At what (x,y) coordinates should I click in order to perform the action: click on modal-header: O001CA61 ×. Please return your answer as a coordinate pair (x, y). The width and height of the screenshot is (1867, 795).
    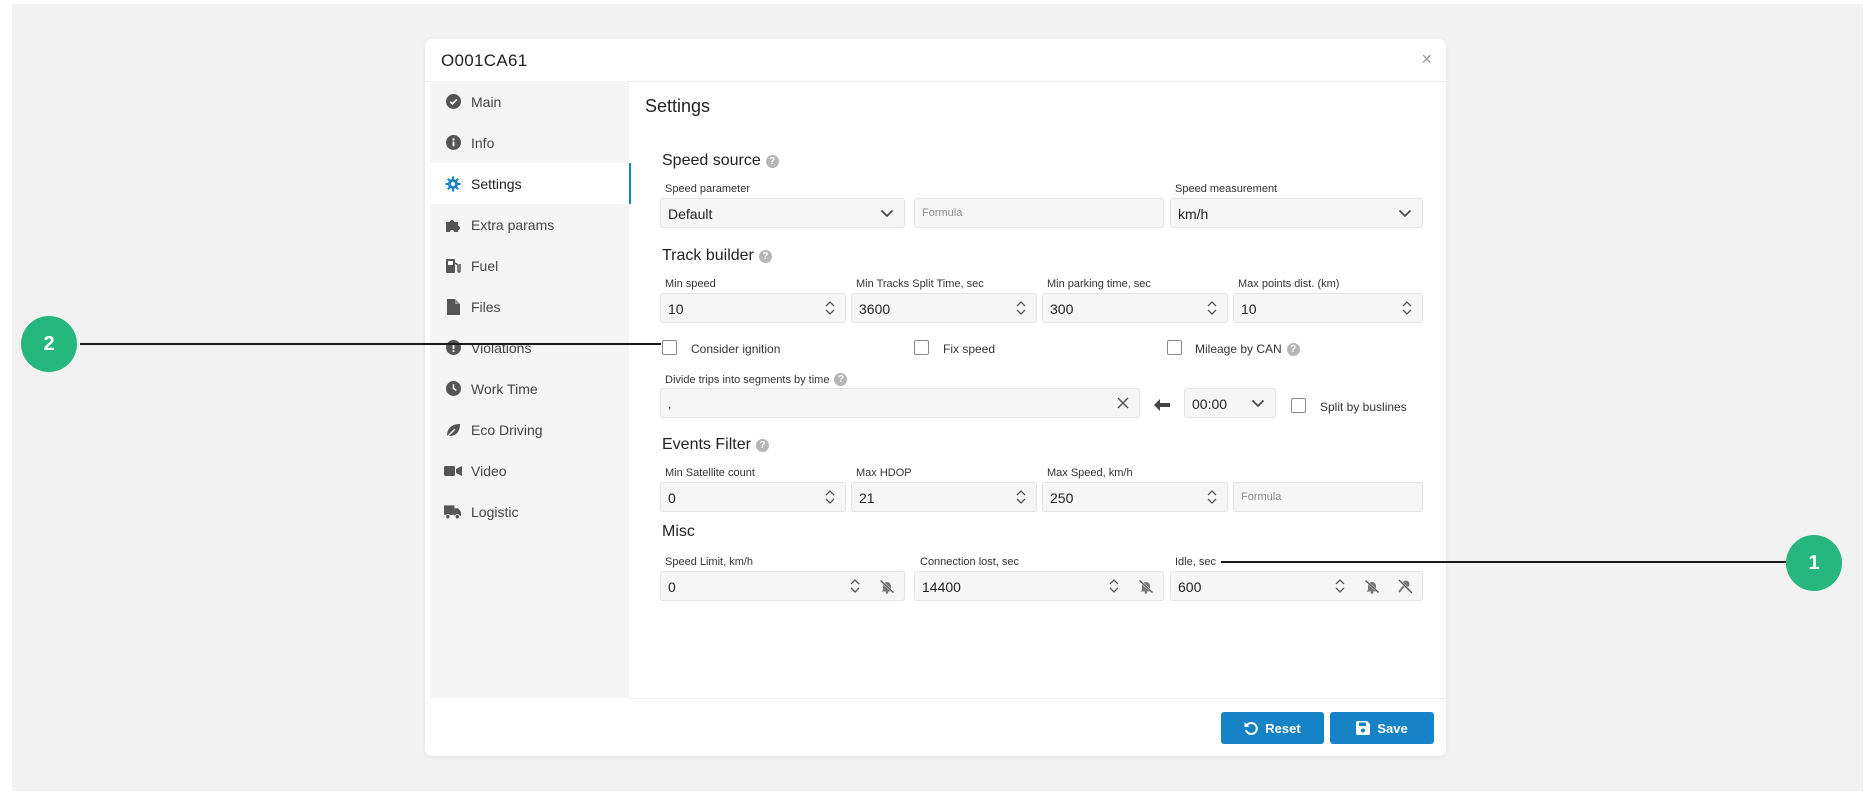
    Looking at the image, I should click on (935, 60).